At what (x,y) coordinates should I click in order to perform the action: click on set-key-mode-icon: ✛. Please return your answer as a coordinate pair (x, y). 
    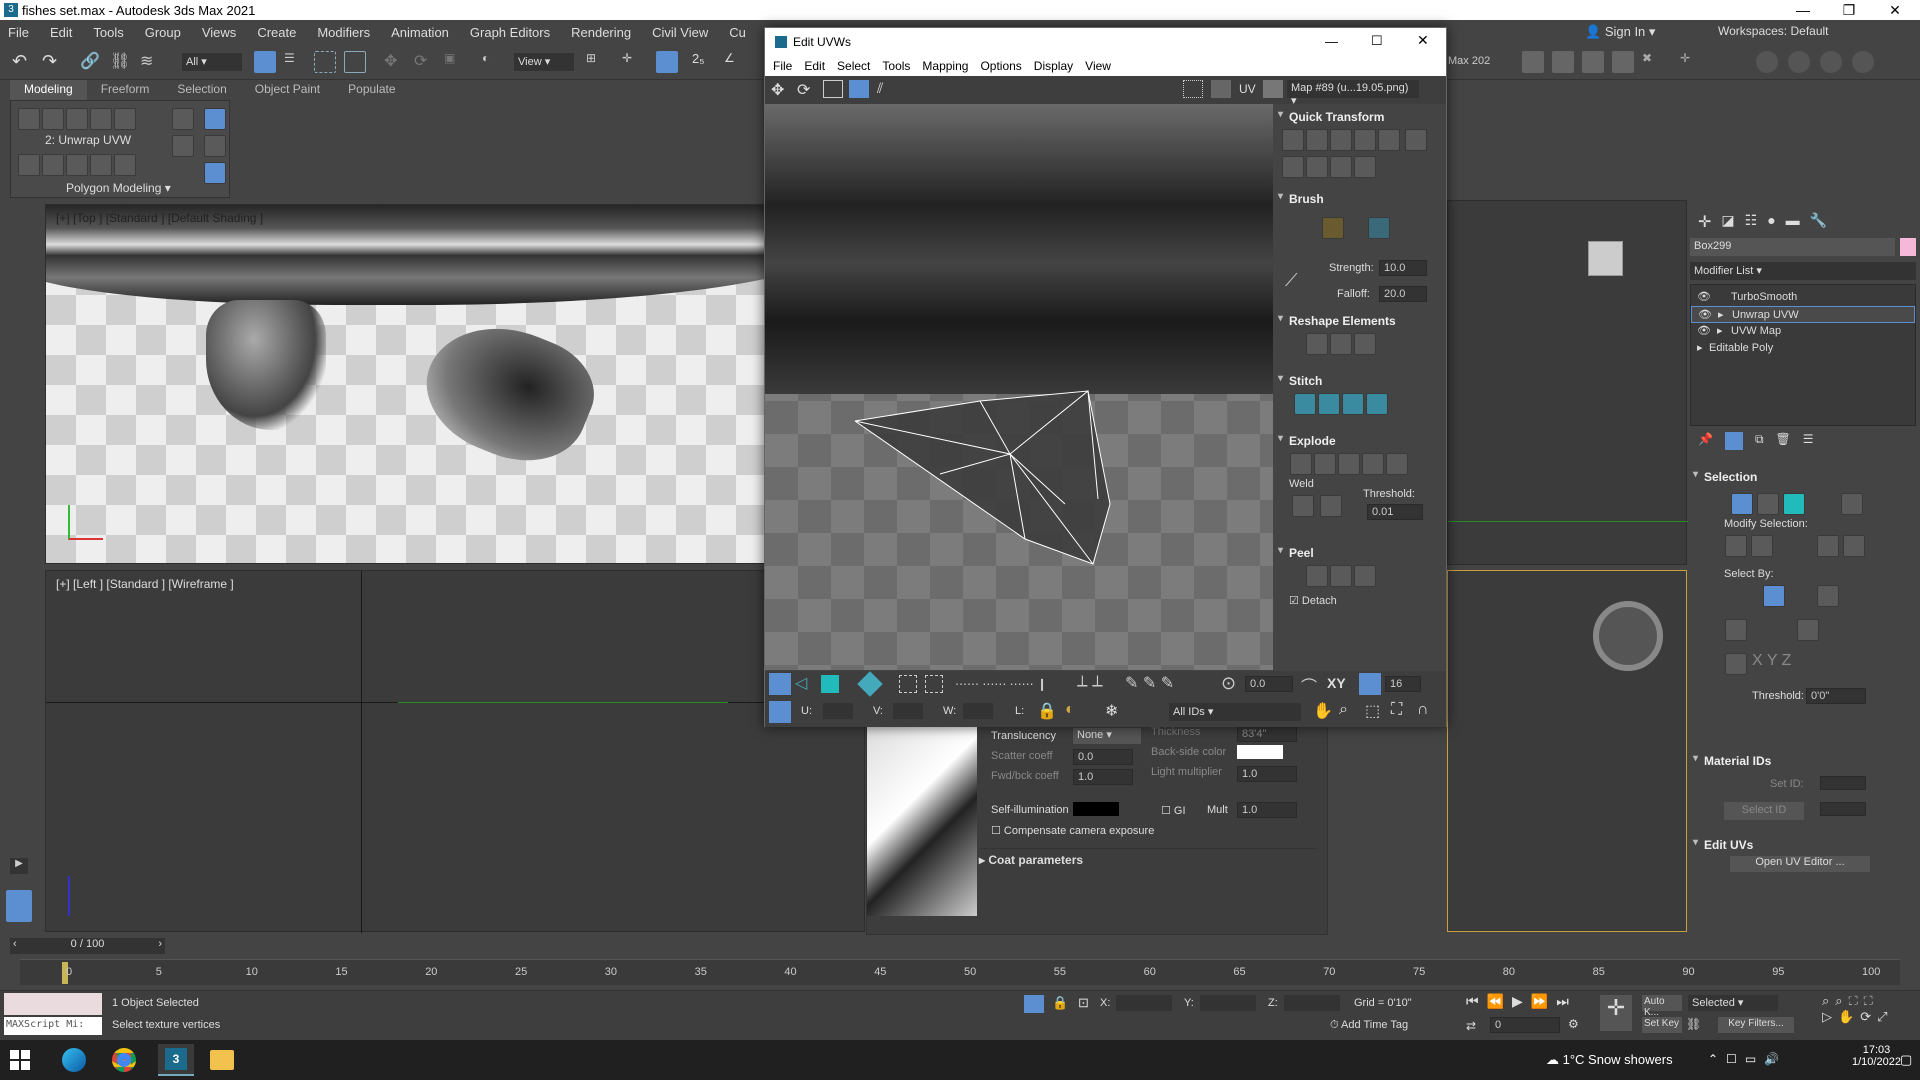
    Looking at the image, I should click on (1616, 1013).